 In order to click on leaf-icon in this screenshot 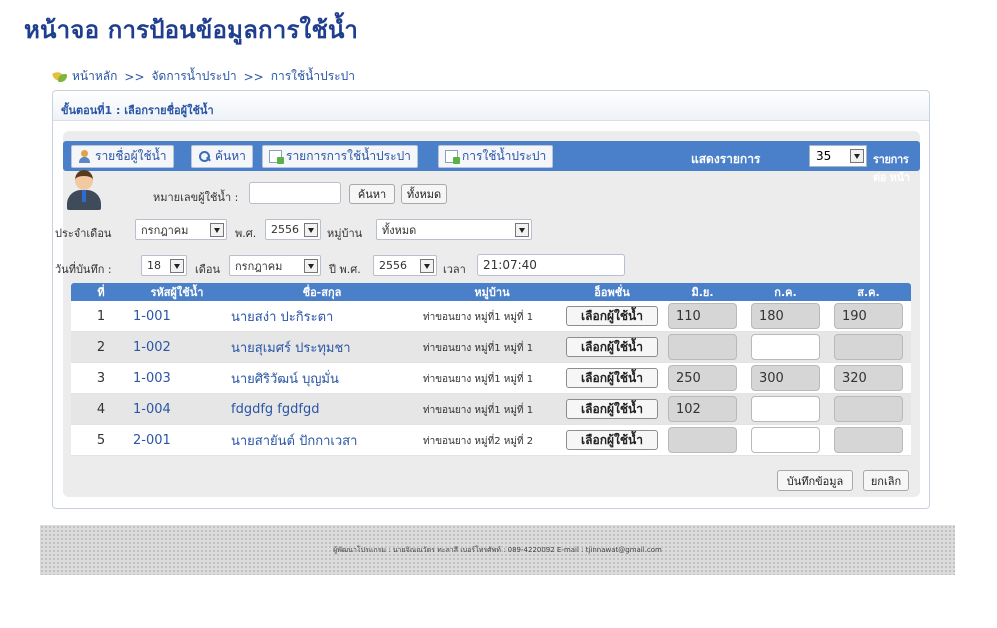, I will do `click(60, 77)`.